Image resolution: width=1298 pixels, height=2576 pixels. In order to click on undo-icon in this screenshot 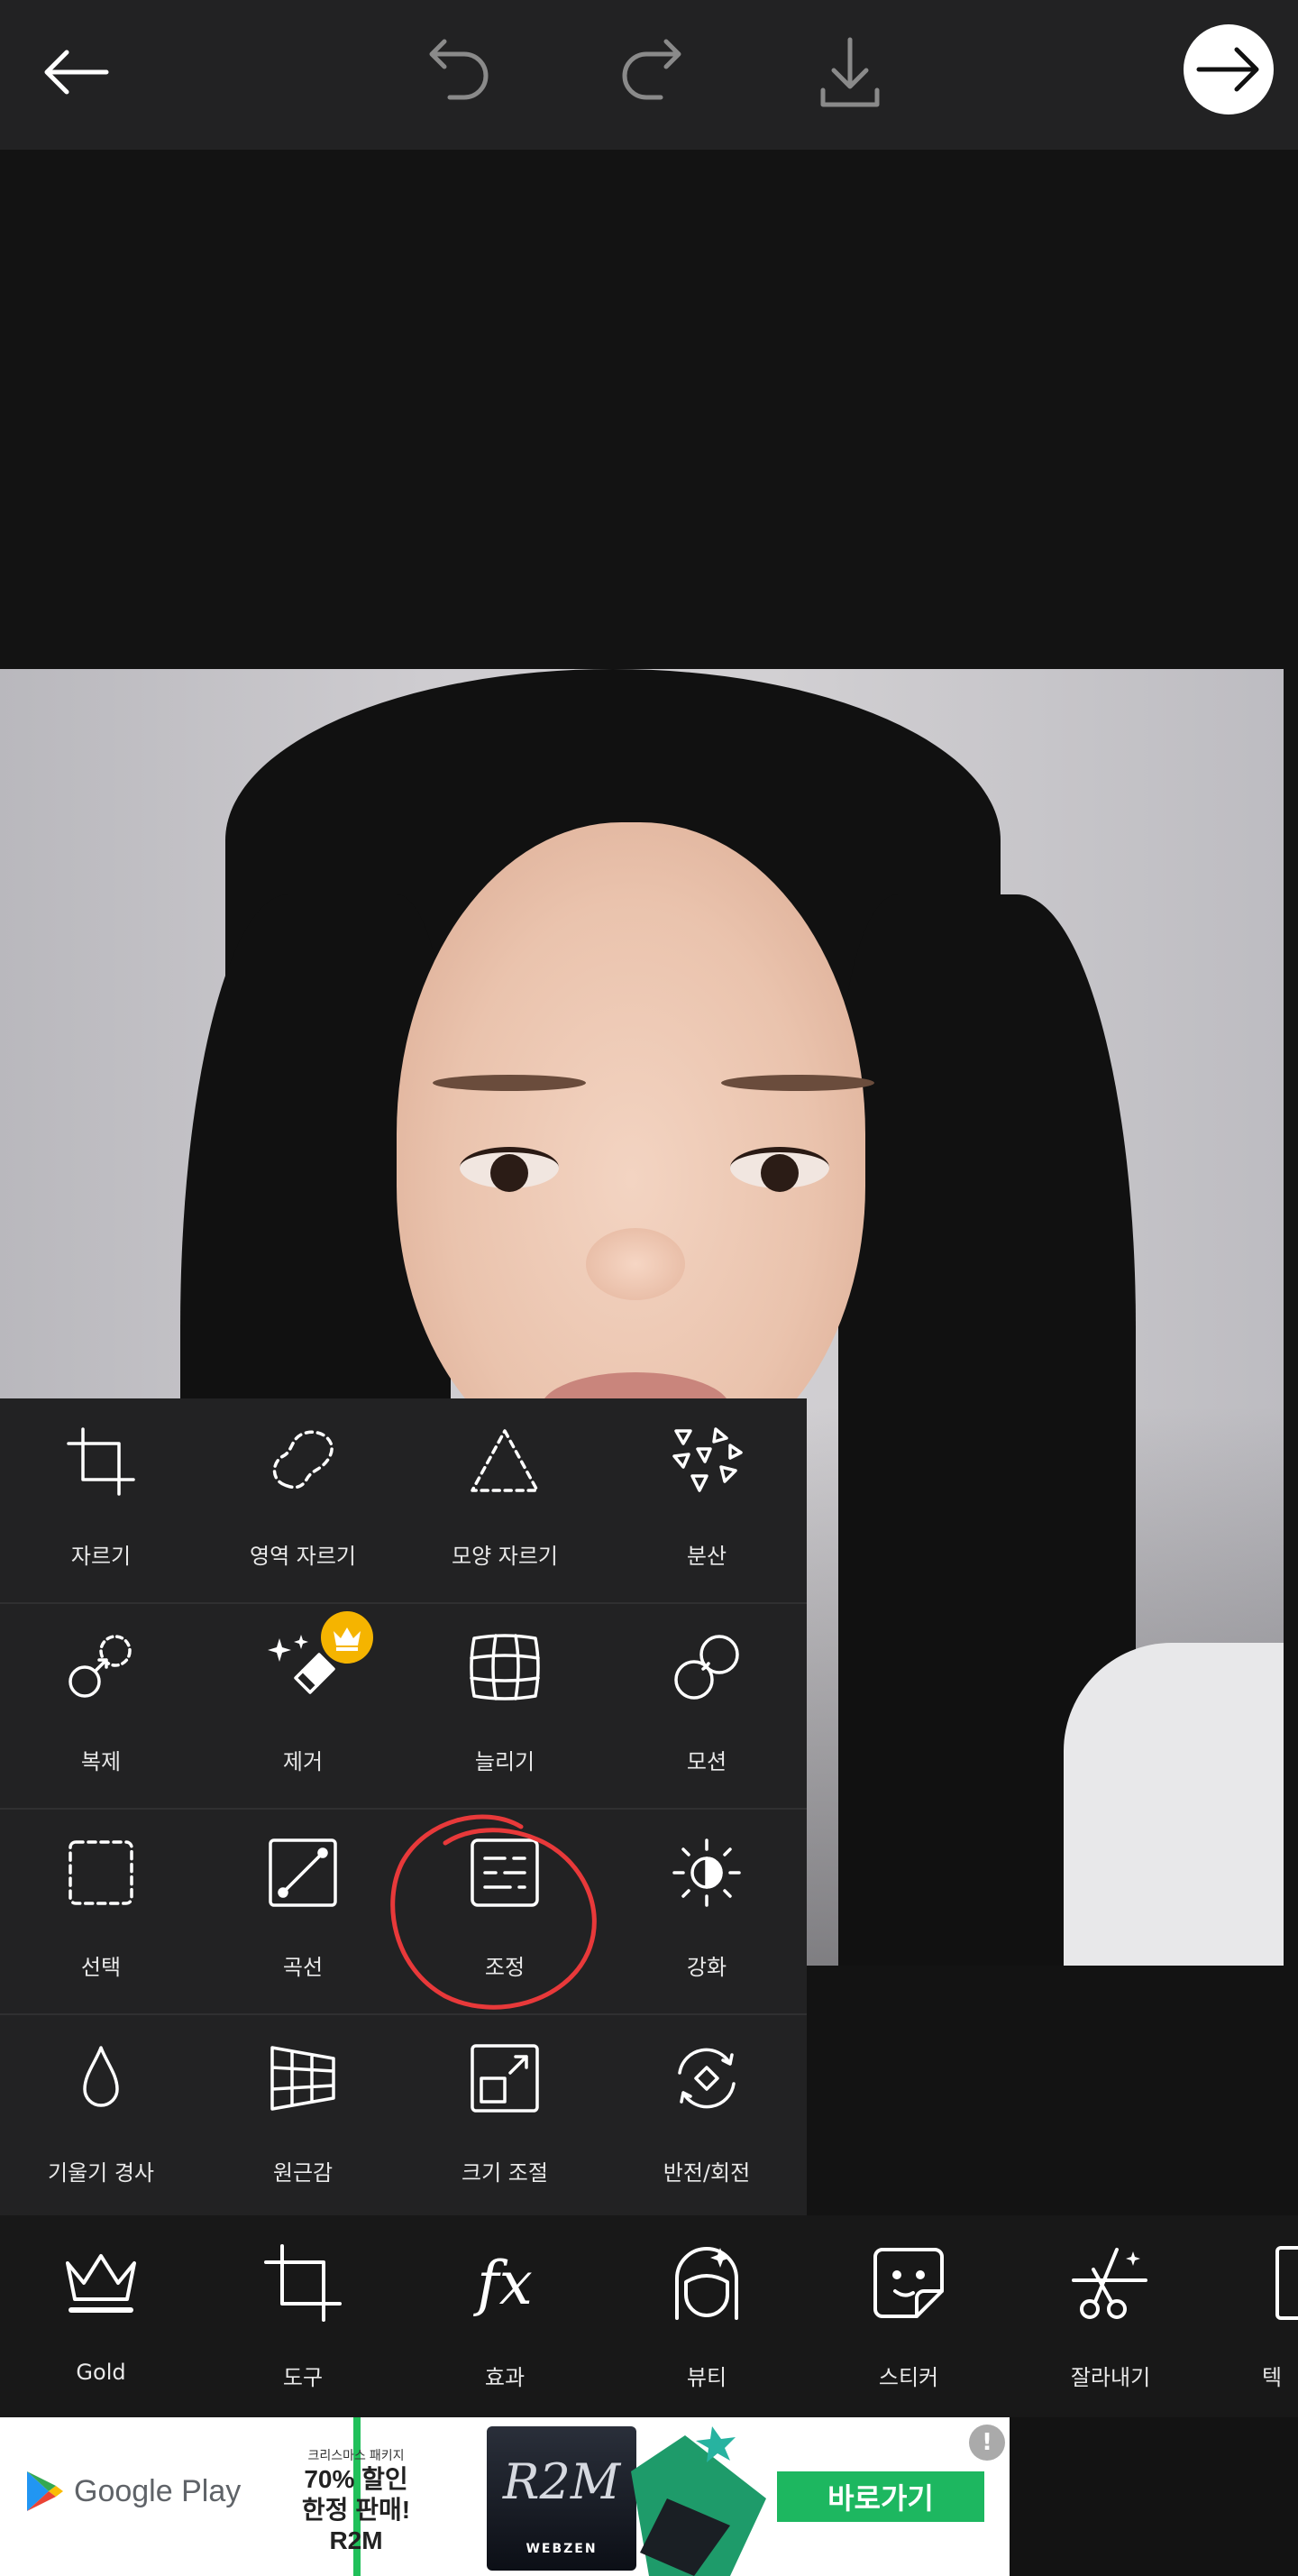, I will do `click(459, 69)`.